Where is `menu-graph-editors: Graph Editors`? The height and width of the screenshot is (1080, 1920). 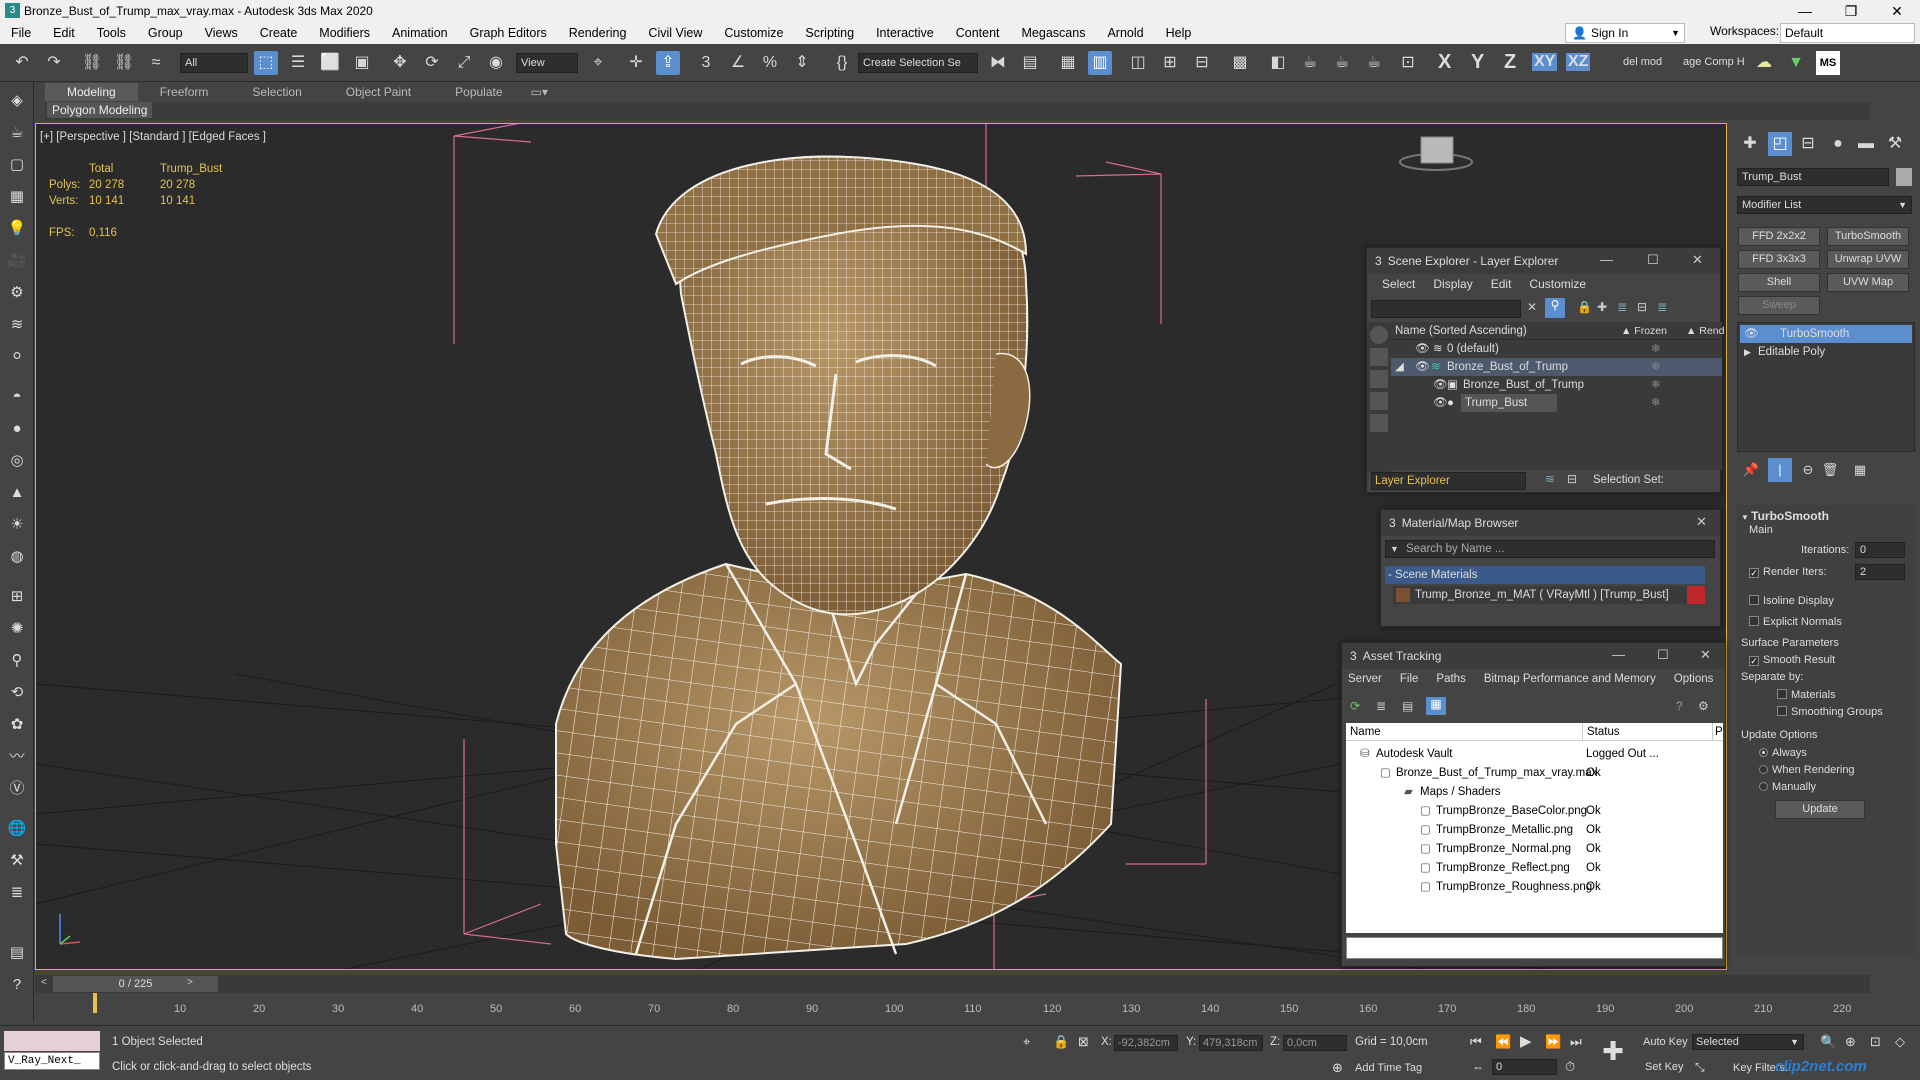
menu-graph-editors: Graph Editors is located at coordinates (508, 33).